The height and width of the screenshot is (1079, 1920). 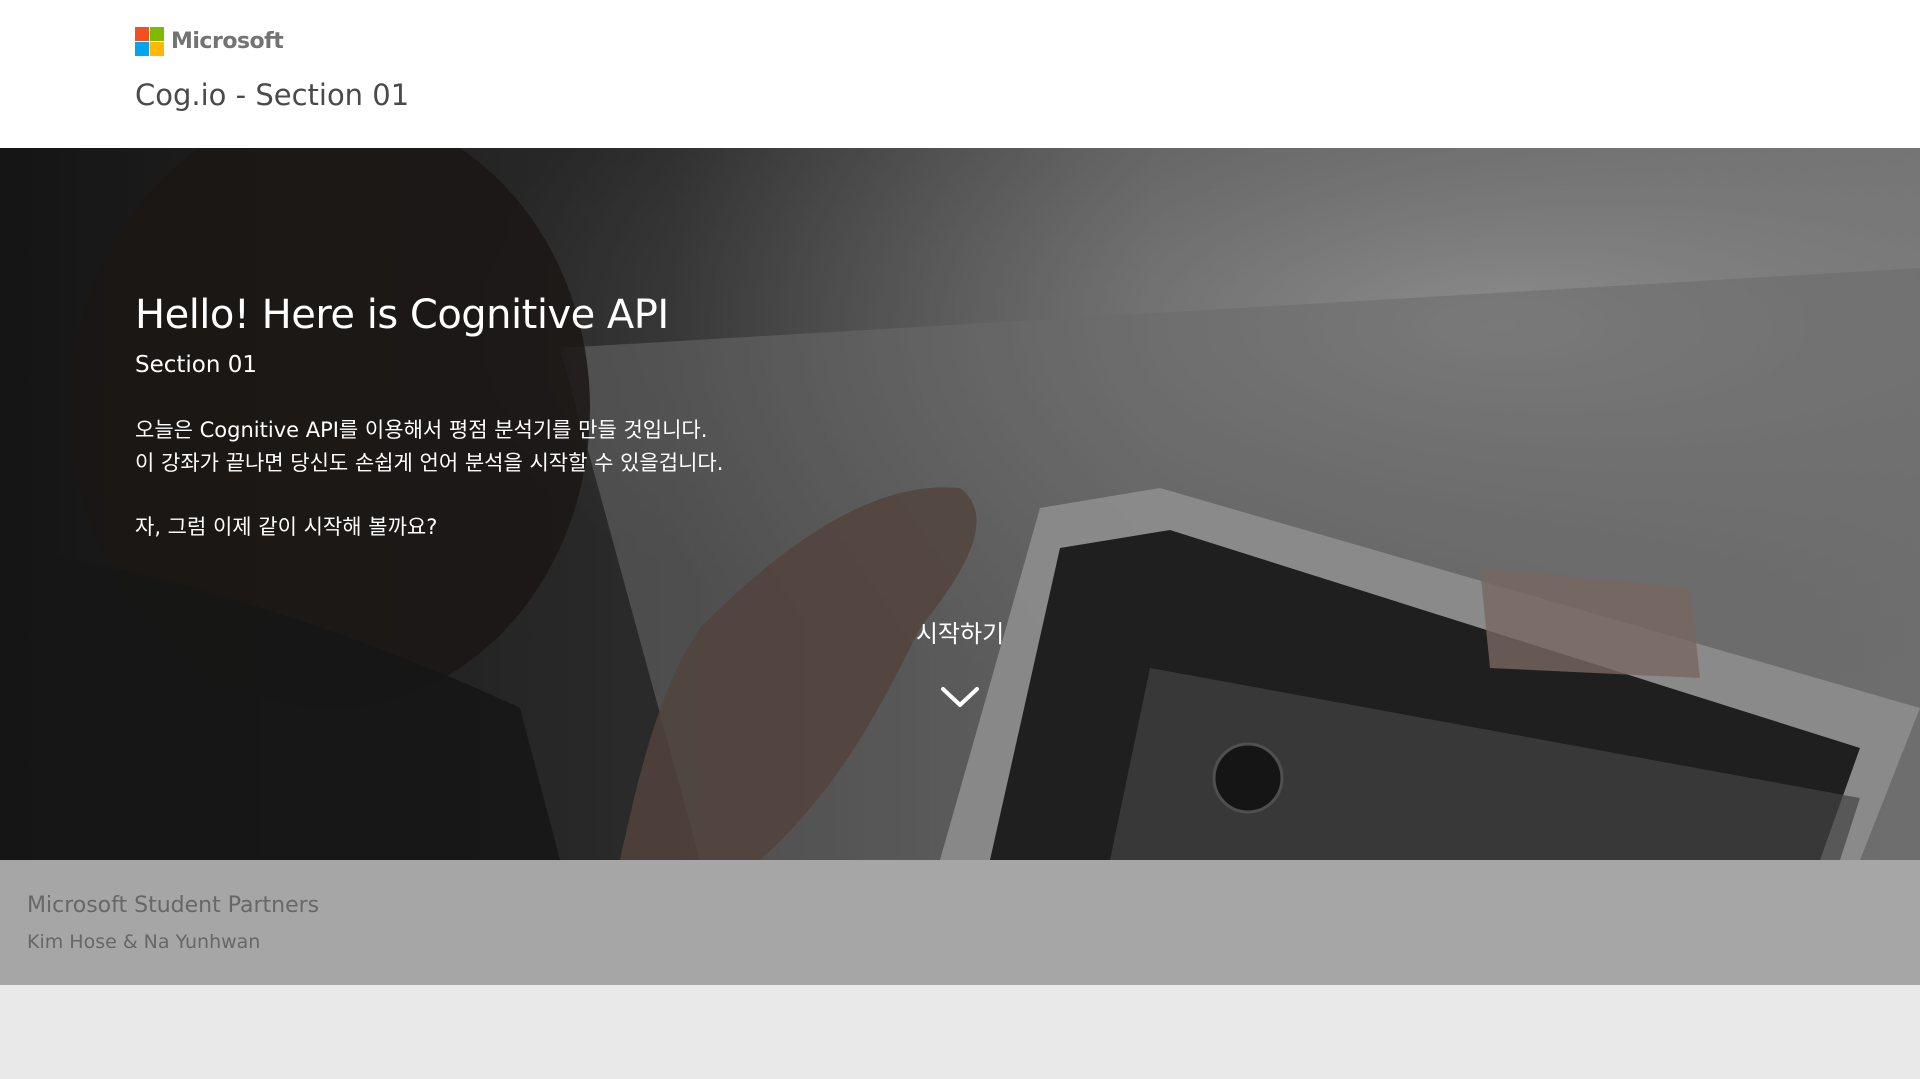 What do you see at coordinates (960, 74) in the screenshot?
I see `site-header: Microsoft Cog.io - Section 01` at bounding box center [960, 74].